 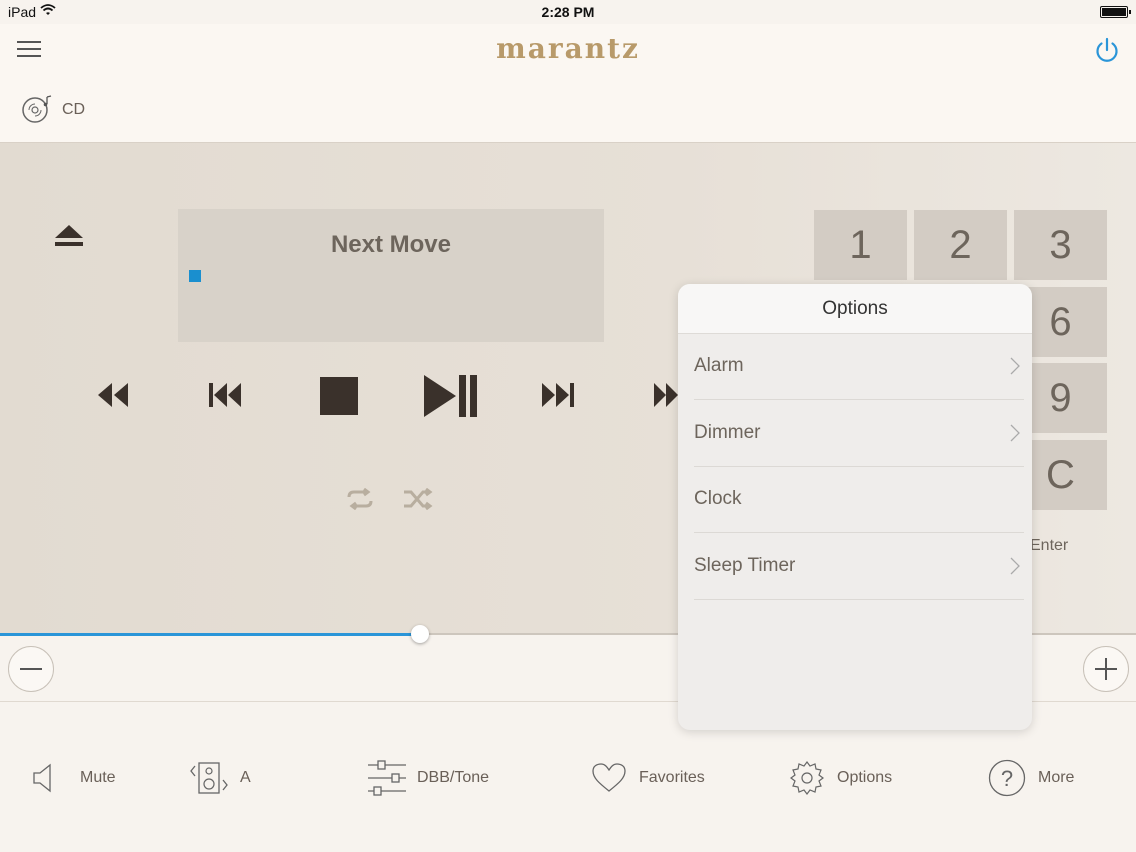 What do you see at coordinates (391, 244) in the screenshot?
I see `track-title: Next Move` at bounding box center [391, 244].